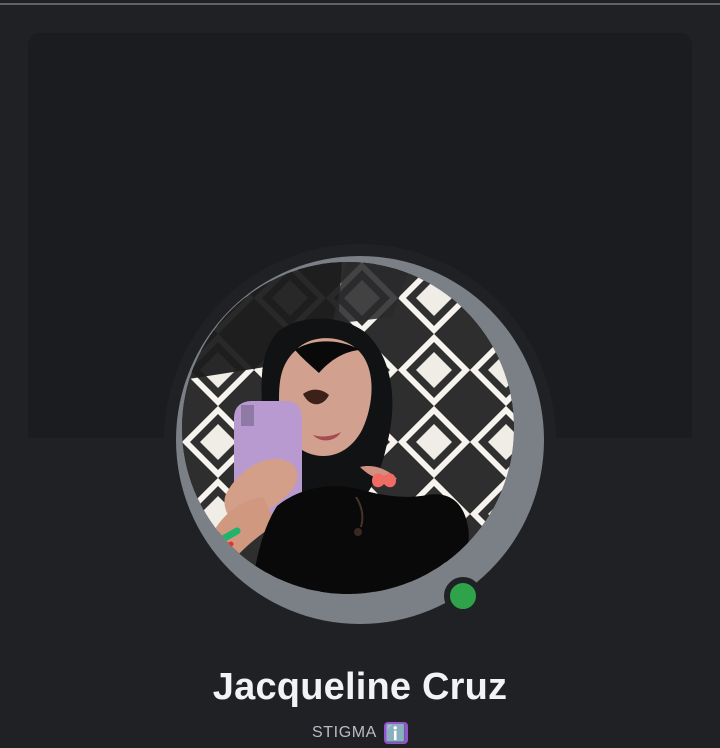 The image size is (720, 748). I want to click on profile-name: Jacqueline Cruz, so click(360, 687).